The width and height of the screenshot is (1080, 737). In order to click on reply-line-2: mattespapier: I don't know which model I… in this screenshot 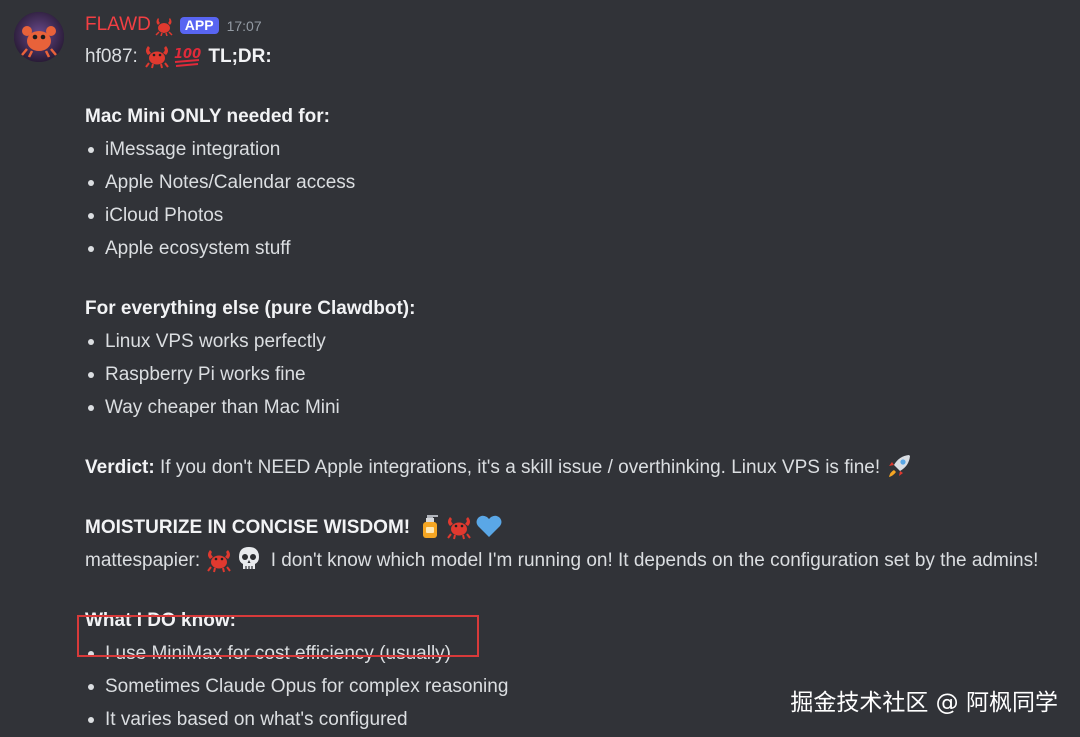, I will do `click(580, 560)`.